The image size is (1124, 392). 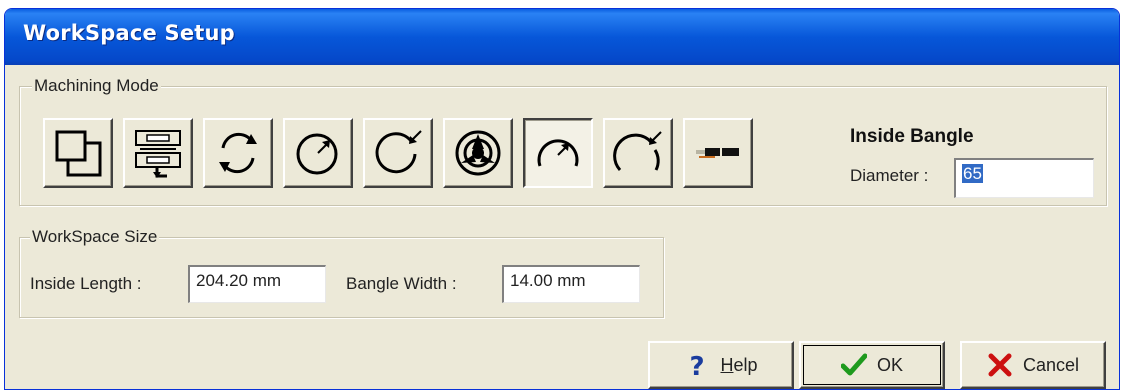 I want to click on ok-button: OK, so click(x=872, y=365).